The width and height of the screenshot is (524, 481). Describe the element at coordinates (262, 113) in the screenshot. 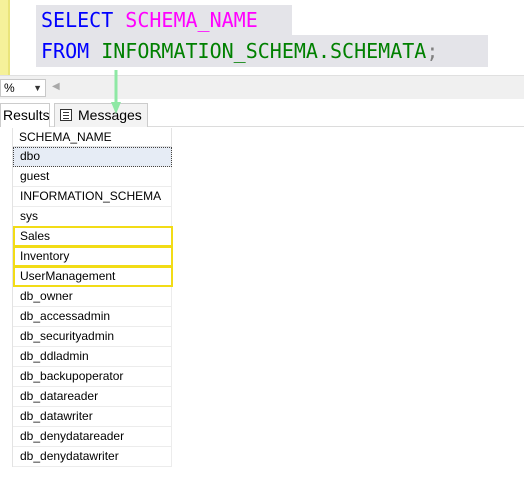

I see `result-tabs: Results Messages` at that location.